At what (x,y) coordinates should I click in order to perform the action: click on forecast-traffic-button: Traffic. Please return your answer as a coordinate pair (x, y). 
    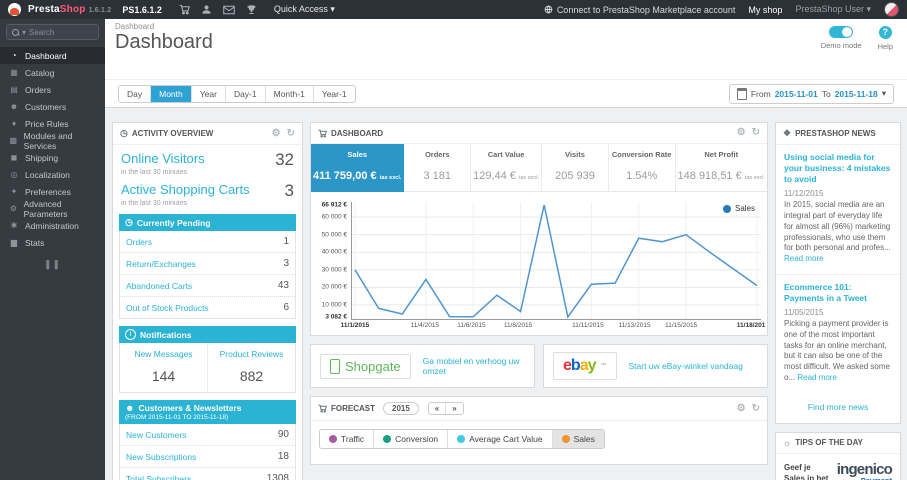
    Looking at the image, I should click on (347, 439).